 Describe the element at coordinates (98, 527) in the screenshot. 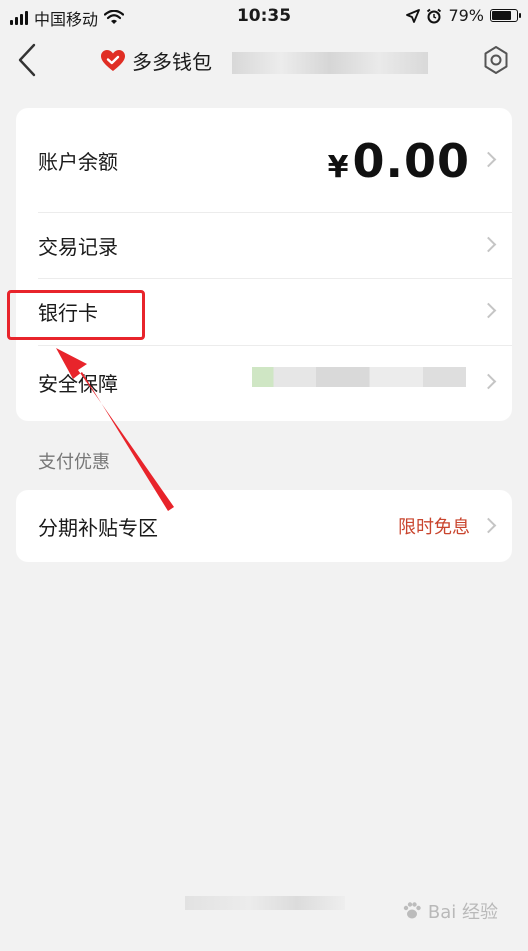

I see `installment-subsidy-label: 分期补贴专区` at that location.